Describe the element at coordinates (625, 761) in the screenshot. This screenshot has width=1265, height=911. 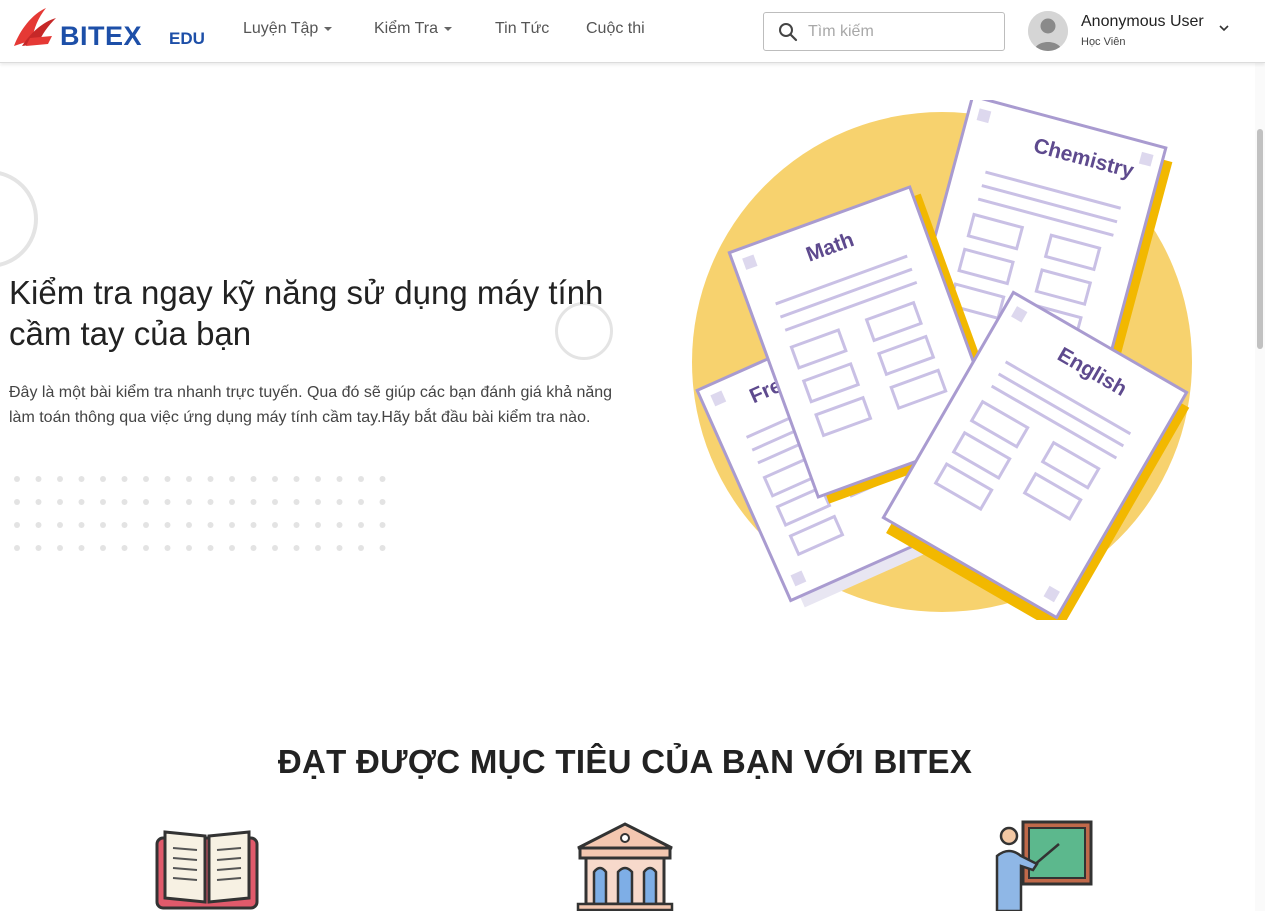
I see `section-title: ĐẠT ĐƯỢC MỤC TIÊU CỦA BẠN VỚI BITEX` at that location.